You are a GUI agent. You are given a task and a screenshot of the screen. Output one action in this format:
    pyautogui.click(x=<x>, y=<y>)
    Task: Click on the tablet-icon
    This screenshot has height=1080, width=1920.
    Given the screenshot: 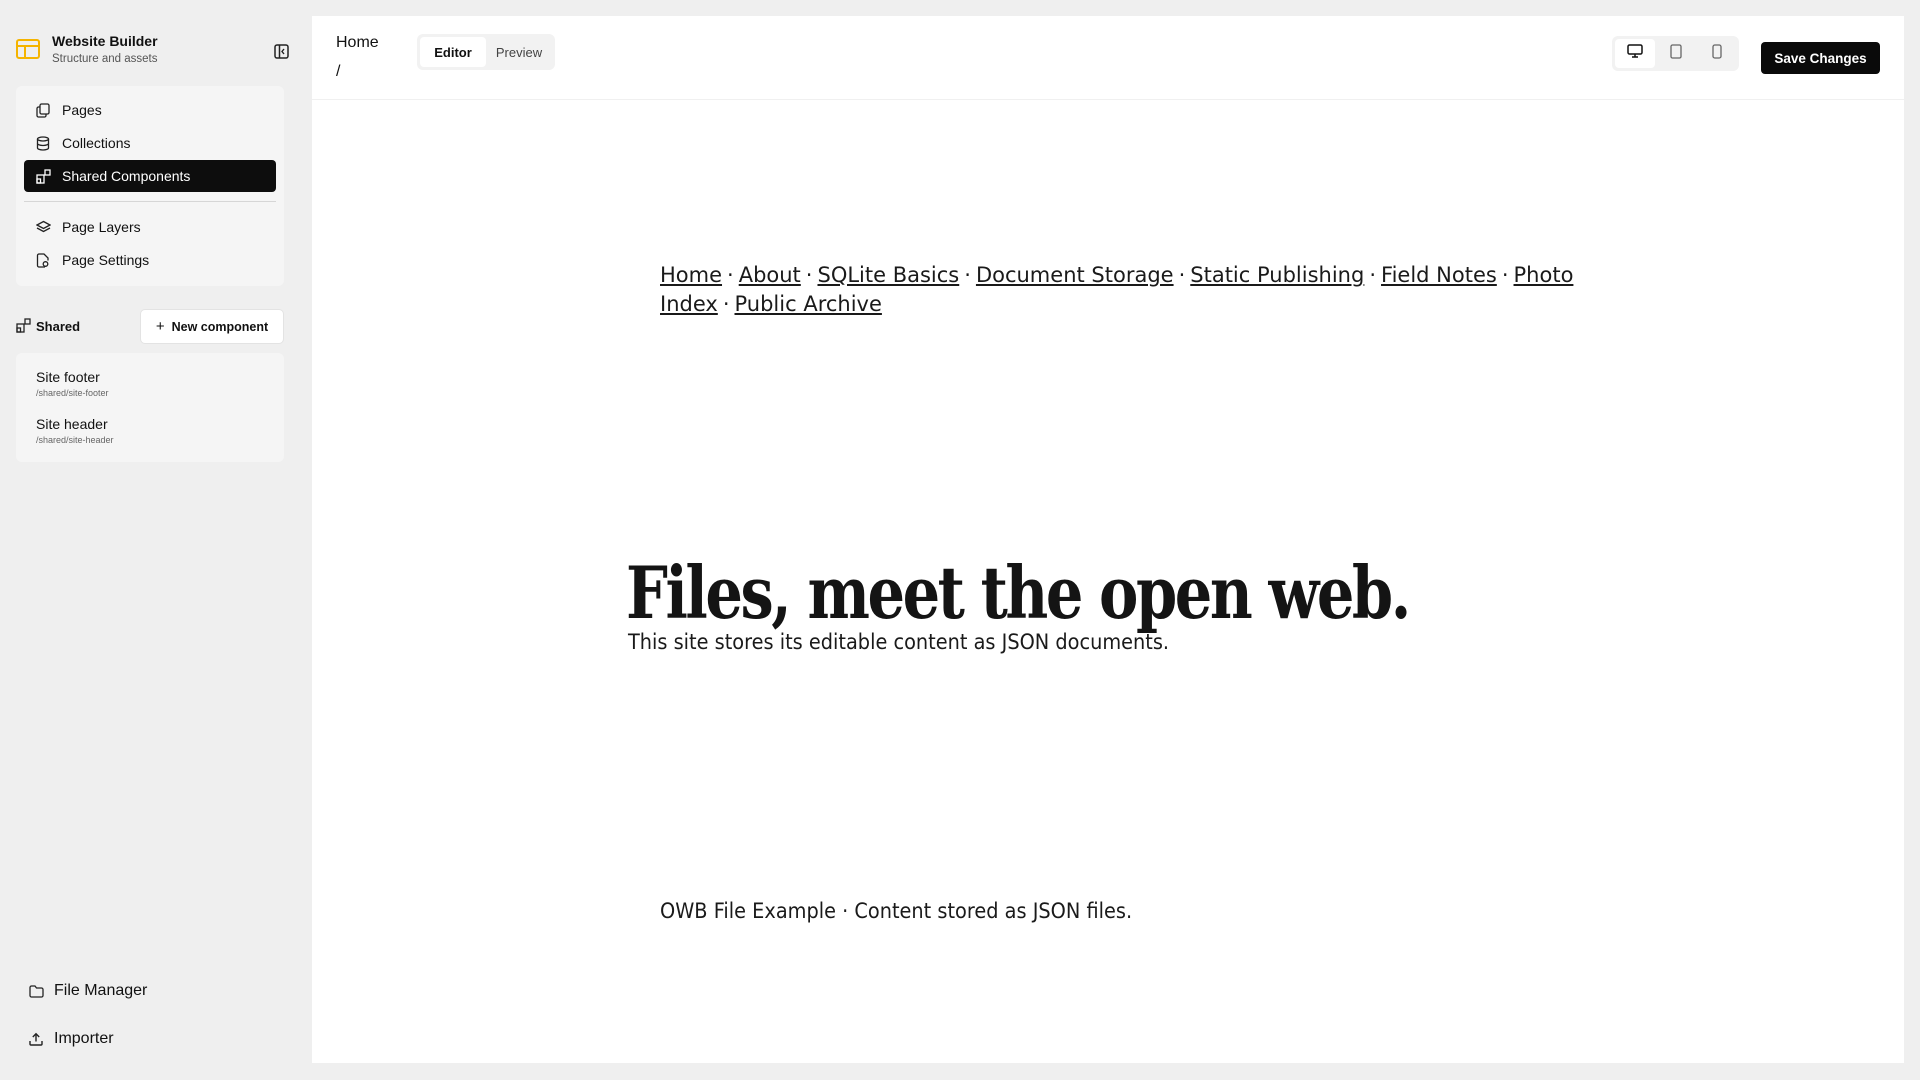 What is the action you would take?
    pyautogui.click(x=1676, y=53)
    